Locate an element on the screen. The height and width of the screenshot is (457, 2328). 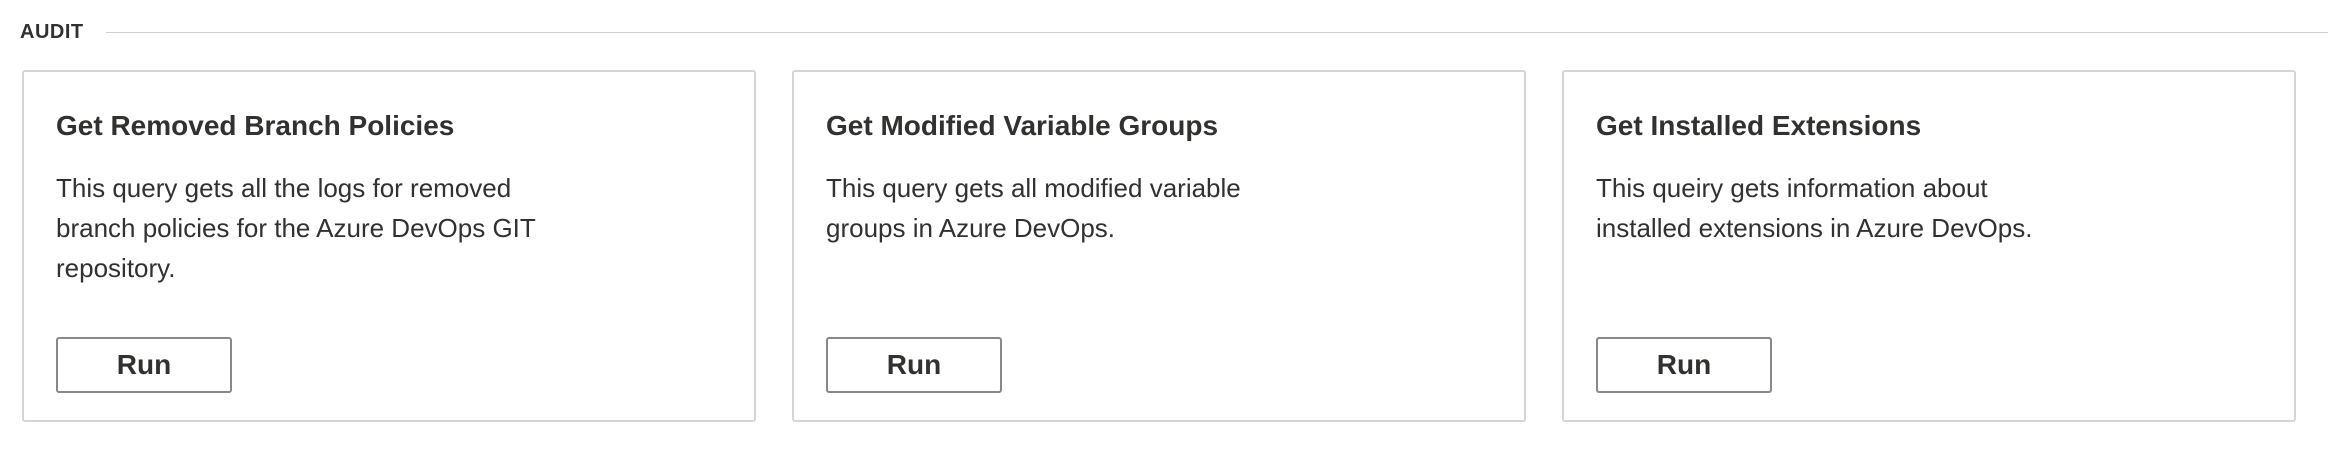
audit-section-header: AUDIT is located at coordinates (1174, 32).